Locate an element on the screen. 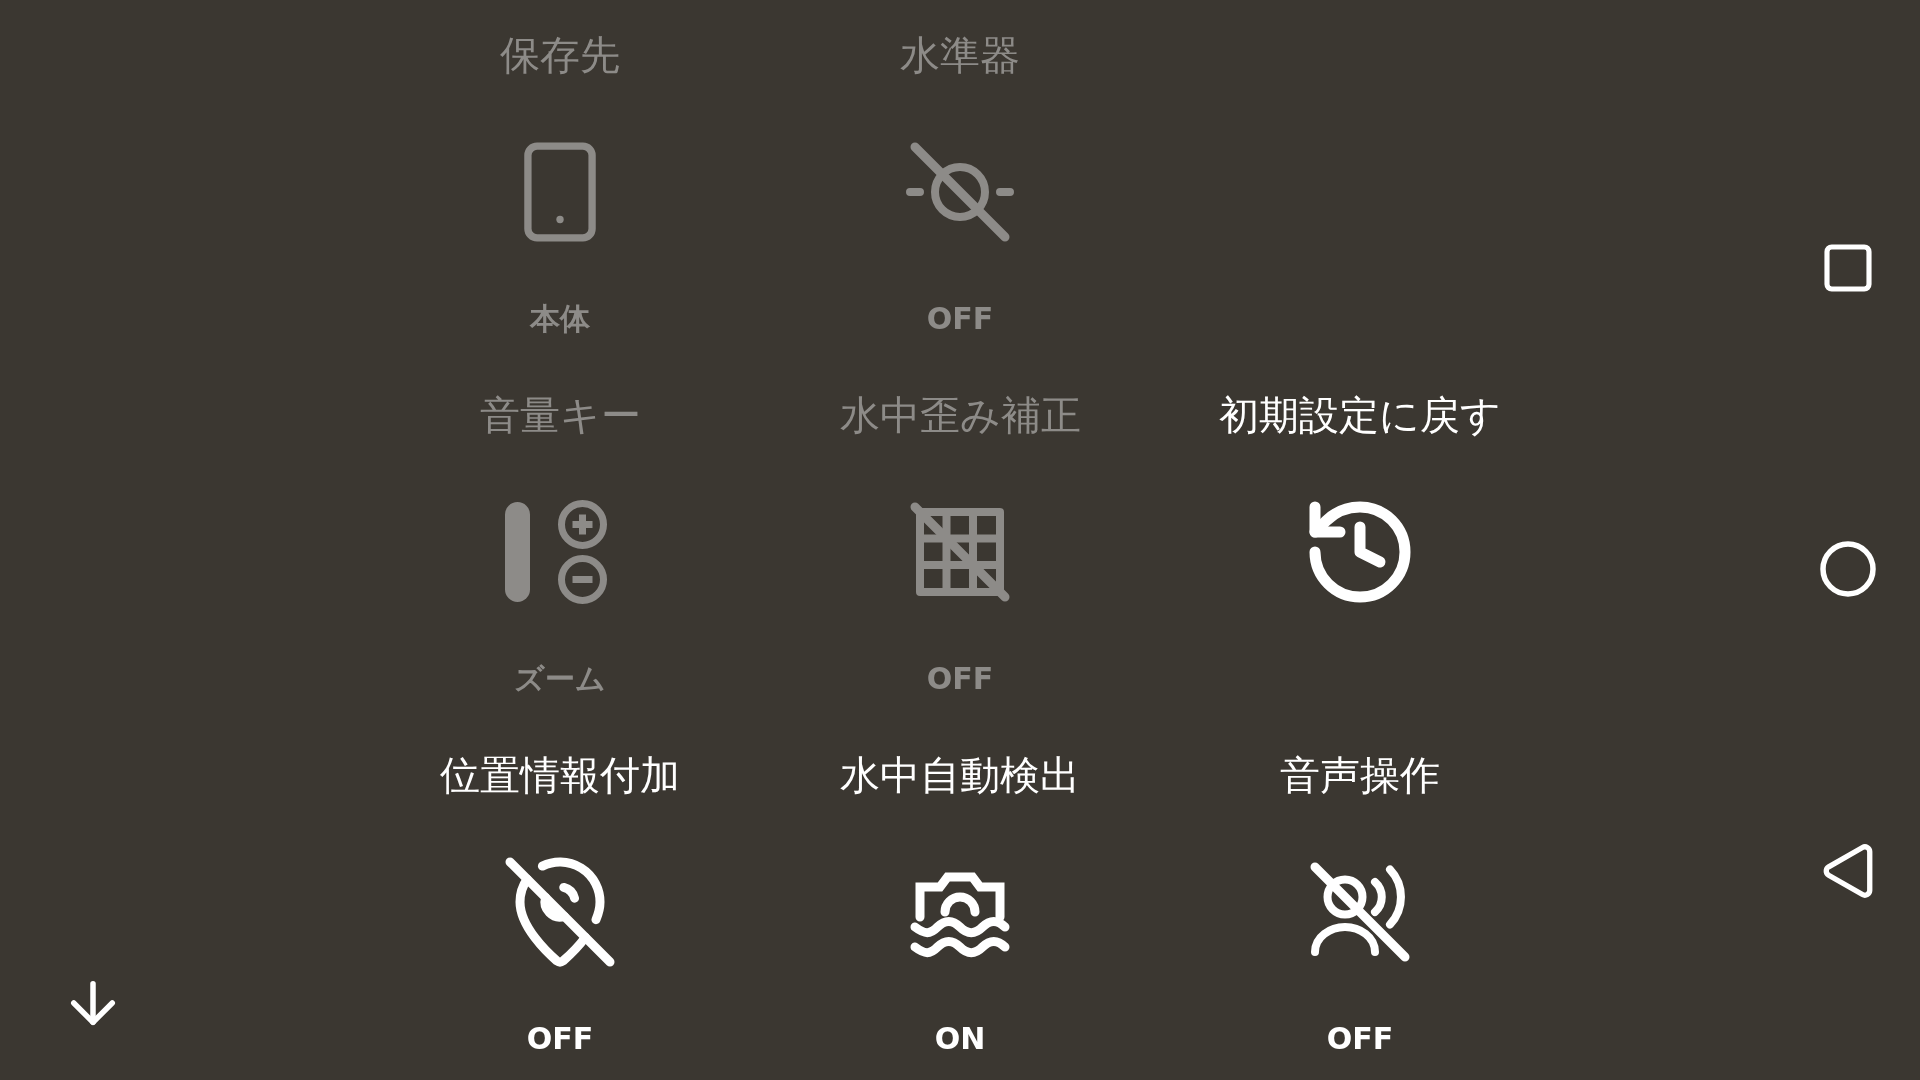  setting-value: ズーム is located at coordinates (560, 678).